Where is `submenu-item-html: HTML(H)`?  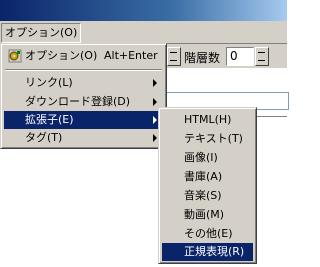 submenu-item-html: HTML(H) is located at coordinates (207, 120).